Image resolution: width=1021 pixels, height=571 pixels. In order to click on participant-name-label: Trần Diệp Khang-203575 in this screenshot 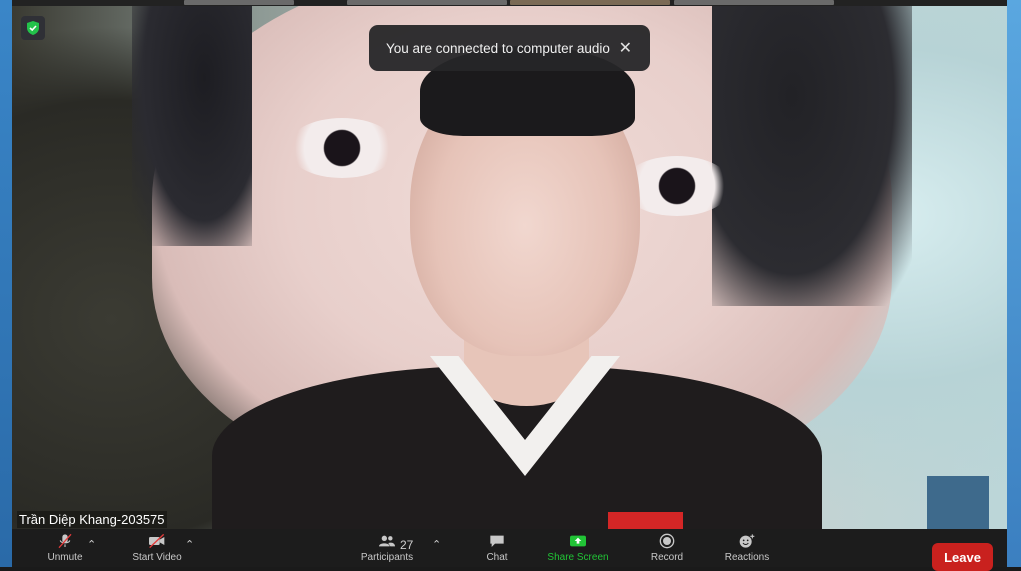, I will do `click(92, 519)`.